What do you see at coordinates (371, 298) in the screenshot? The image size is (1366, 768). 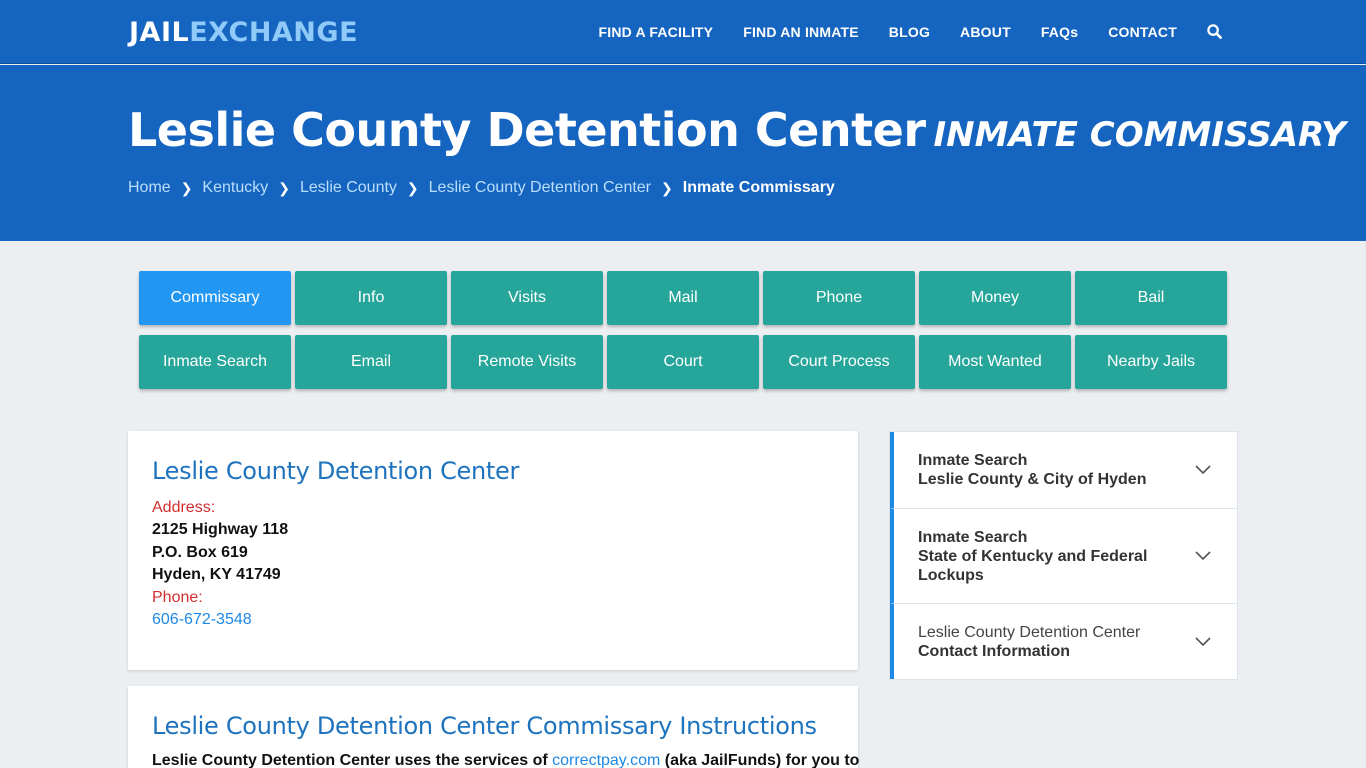 I see `tab-info: Info` at bounding box center [371, 298].